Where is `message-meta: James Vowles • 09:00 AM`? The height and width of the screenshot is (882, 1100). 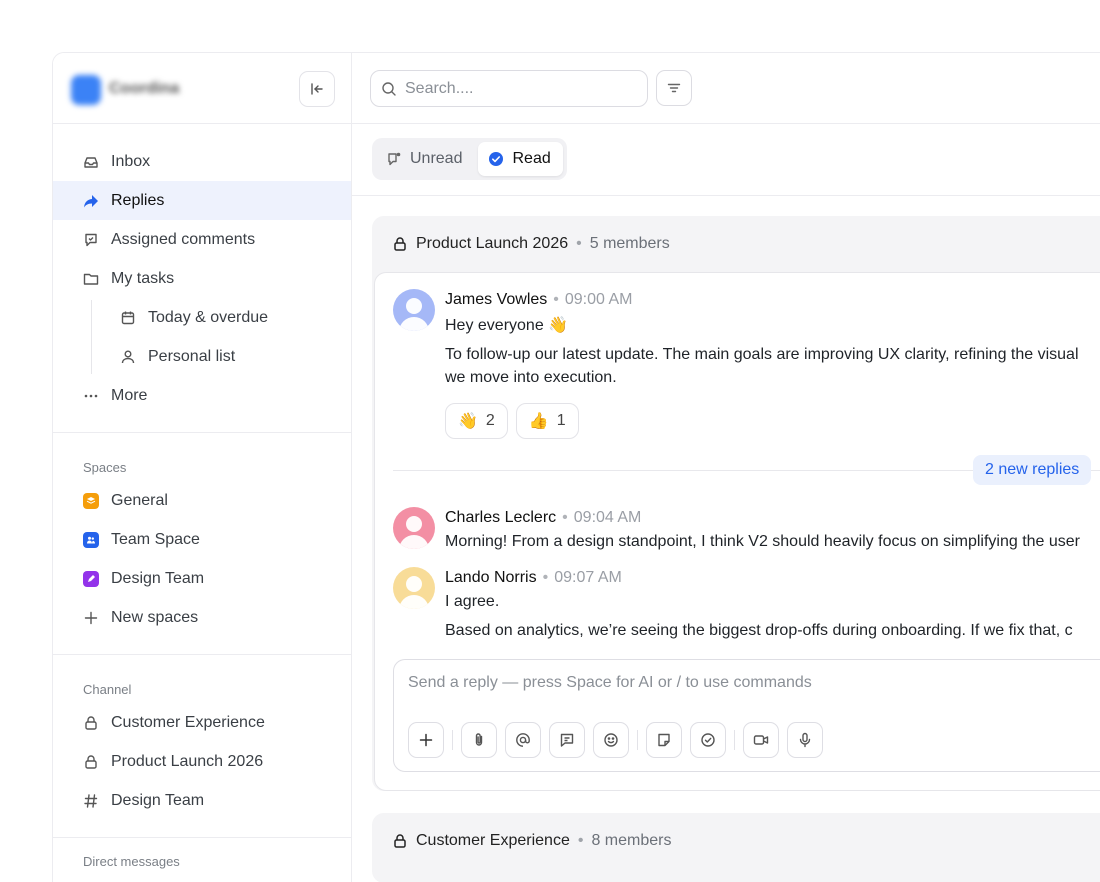
message-meta: James Vowles • 09:00 AM is located at coordinates (772, 299).